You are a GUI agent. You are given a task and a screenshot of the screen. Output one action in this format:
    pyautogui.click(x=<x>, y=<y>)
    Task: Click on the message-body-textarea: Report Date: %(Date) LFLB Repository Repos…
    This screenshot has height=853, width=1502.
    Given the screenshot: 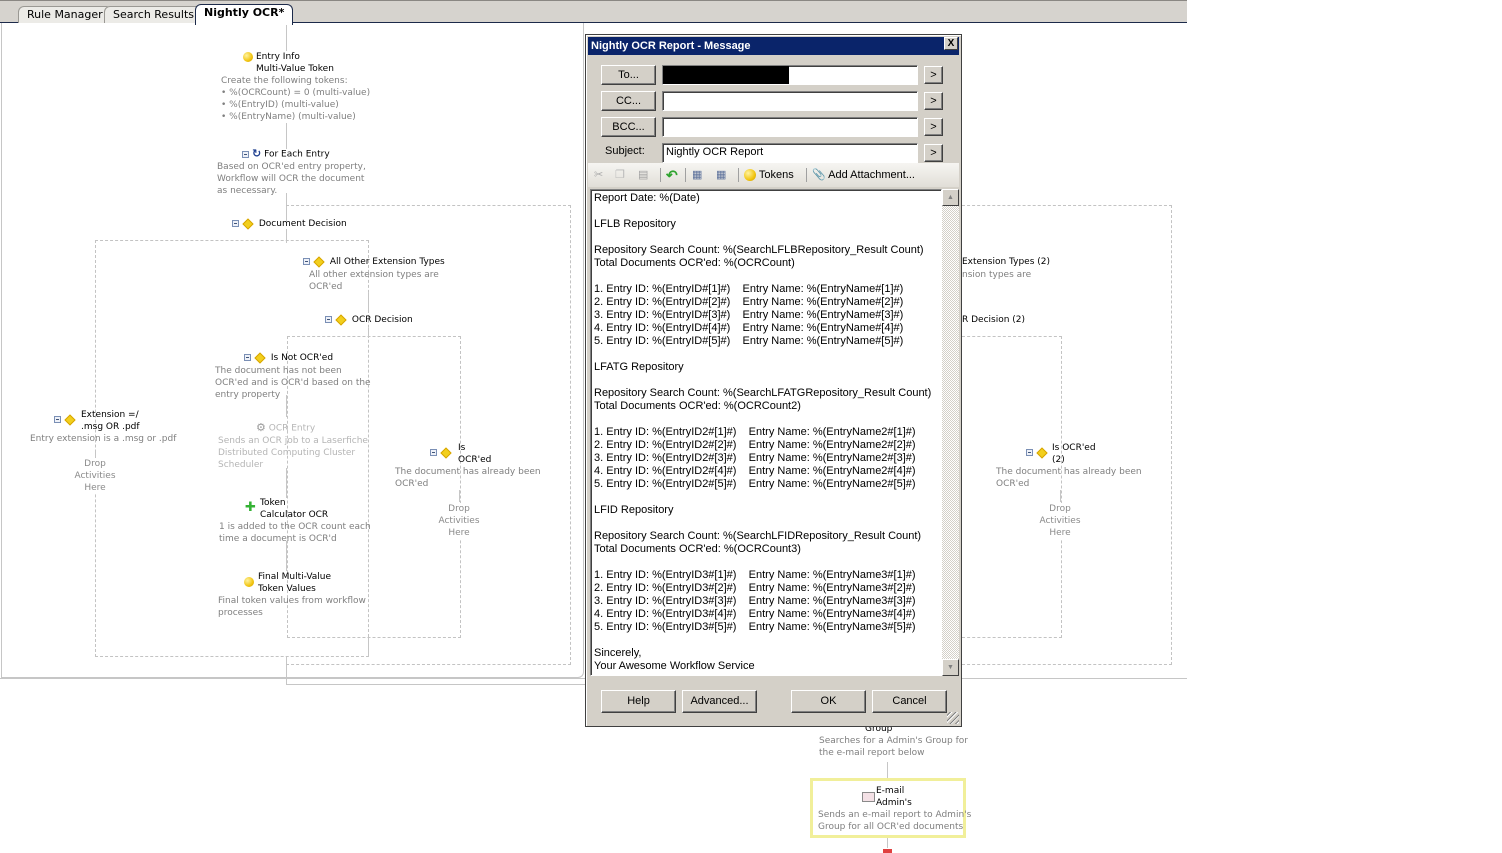 What is the action you would take?
    pyautogui.click(x=766, y=432)
    